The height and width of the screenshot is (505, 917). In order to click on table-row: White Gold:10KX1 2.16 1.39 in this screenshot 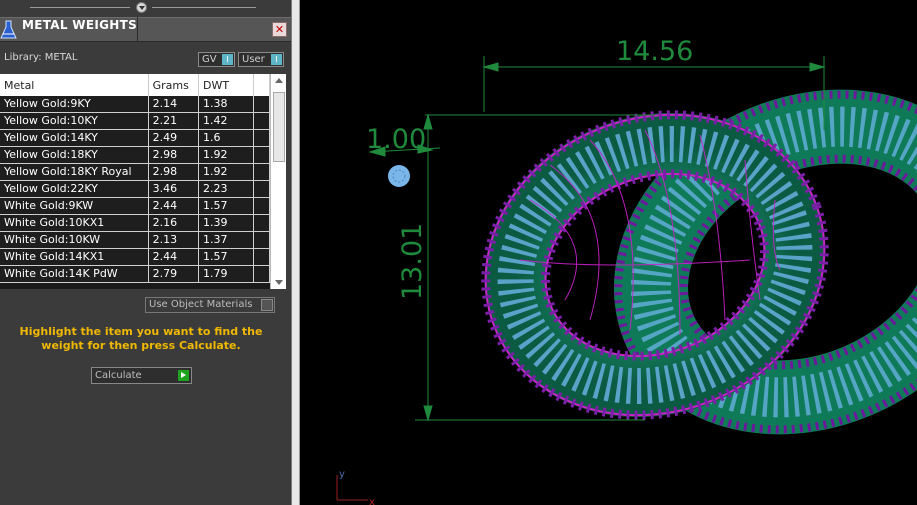, I will do `click(135, 223)`.